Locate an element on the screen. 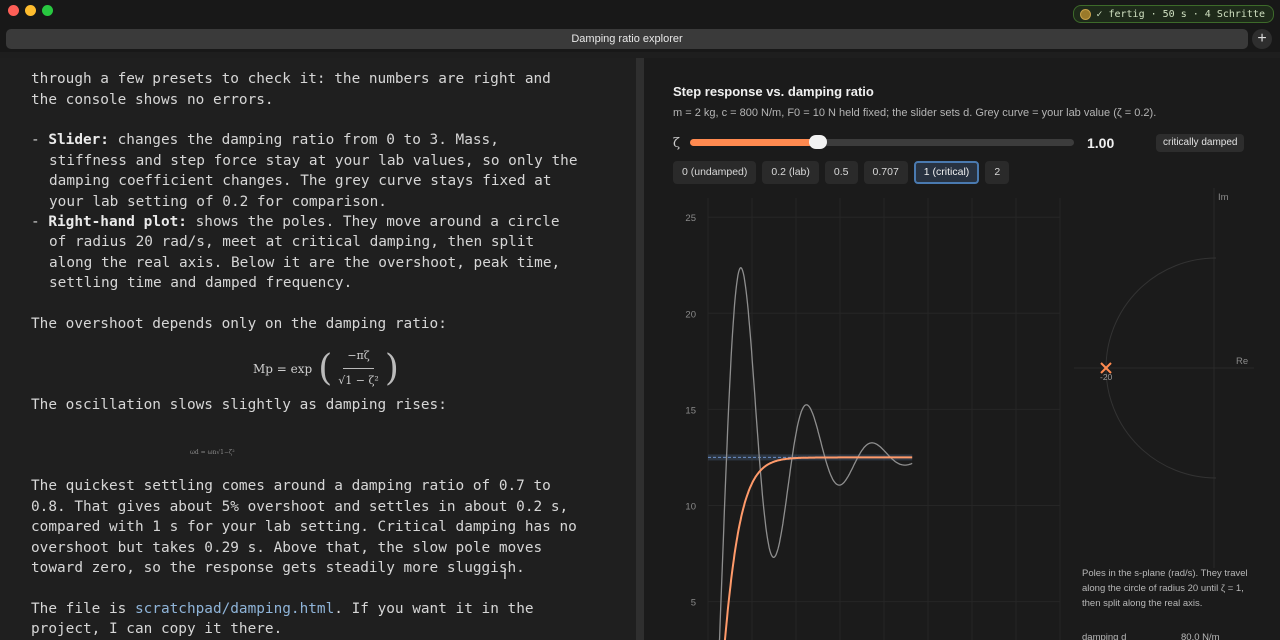 This screenshot has height=640, width=1280. panel-title: Step response vs. damping ratio is located at coordinates (773, 91).